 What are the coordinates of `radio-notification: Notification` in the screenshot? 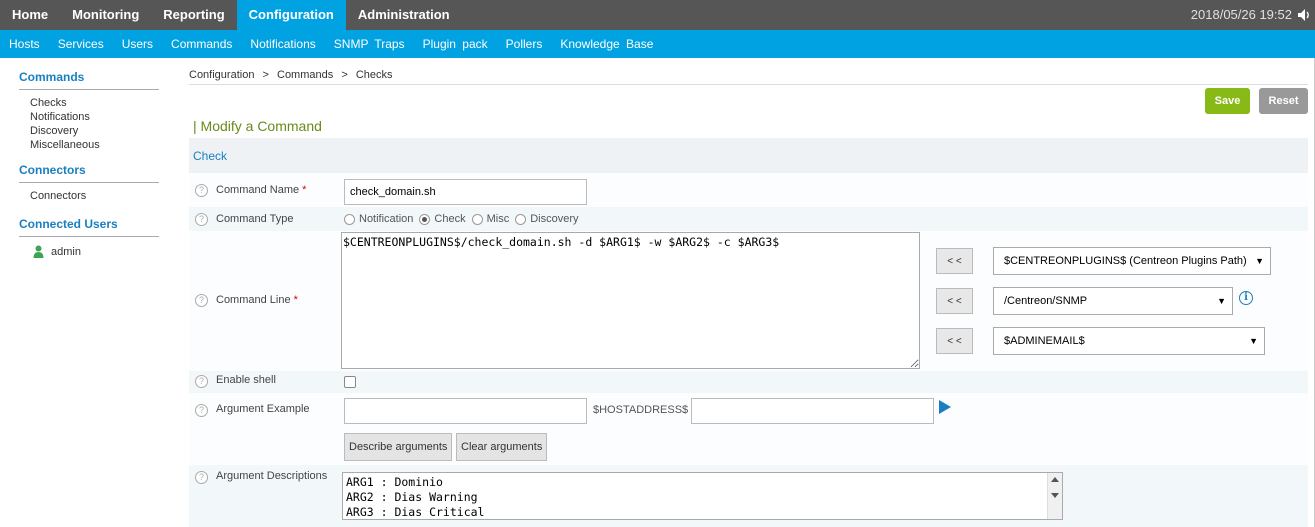 It's located at (378, 219).